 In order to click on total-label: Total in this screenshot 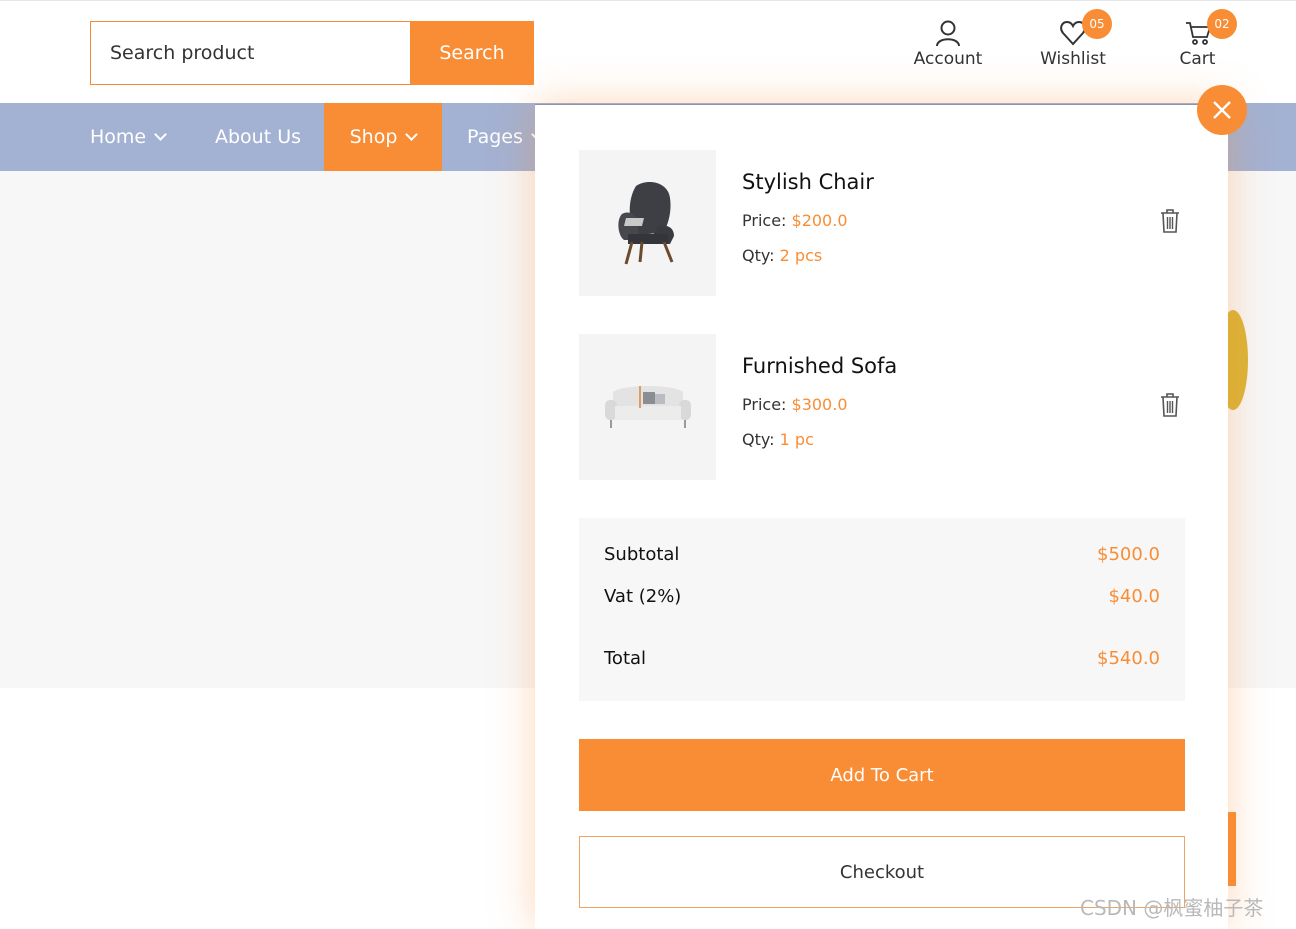, I will do `click(625, 658)`.